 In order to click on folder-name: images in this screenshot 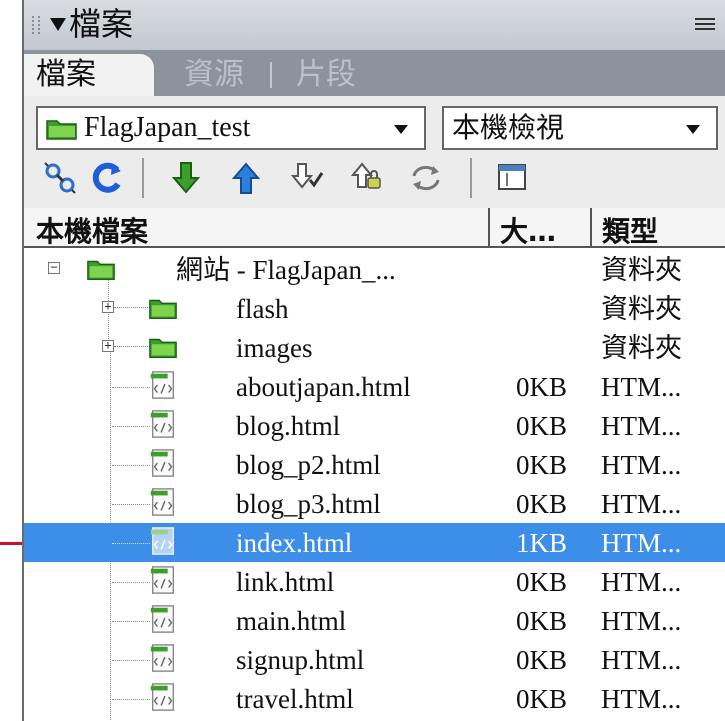, I will do `click(274, 348)`.